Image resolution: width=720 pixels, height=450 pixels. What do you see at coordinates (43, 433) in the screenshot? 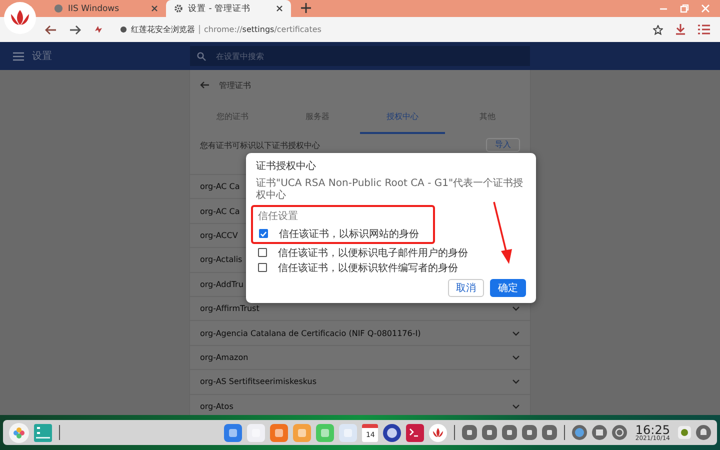
I see `file-manager-icon` at bounding box center [43, 433].